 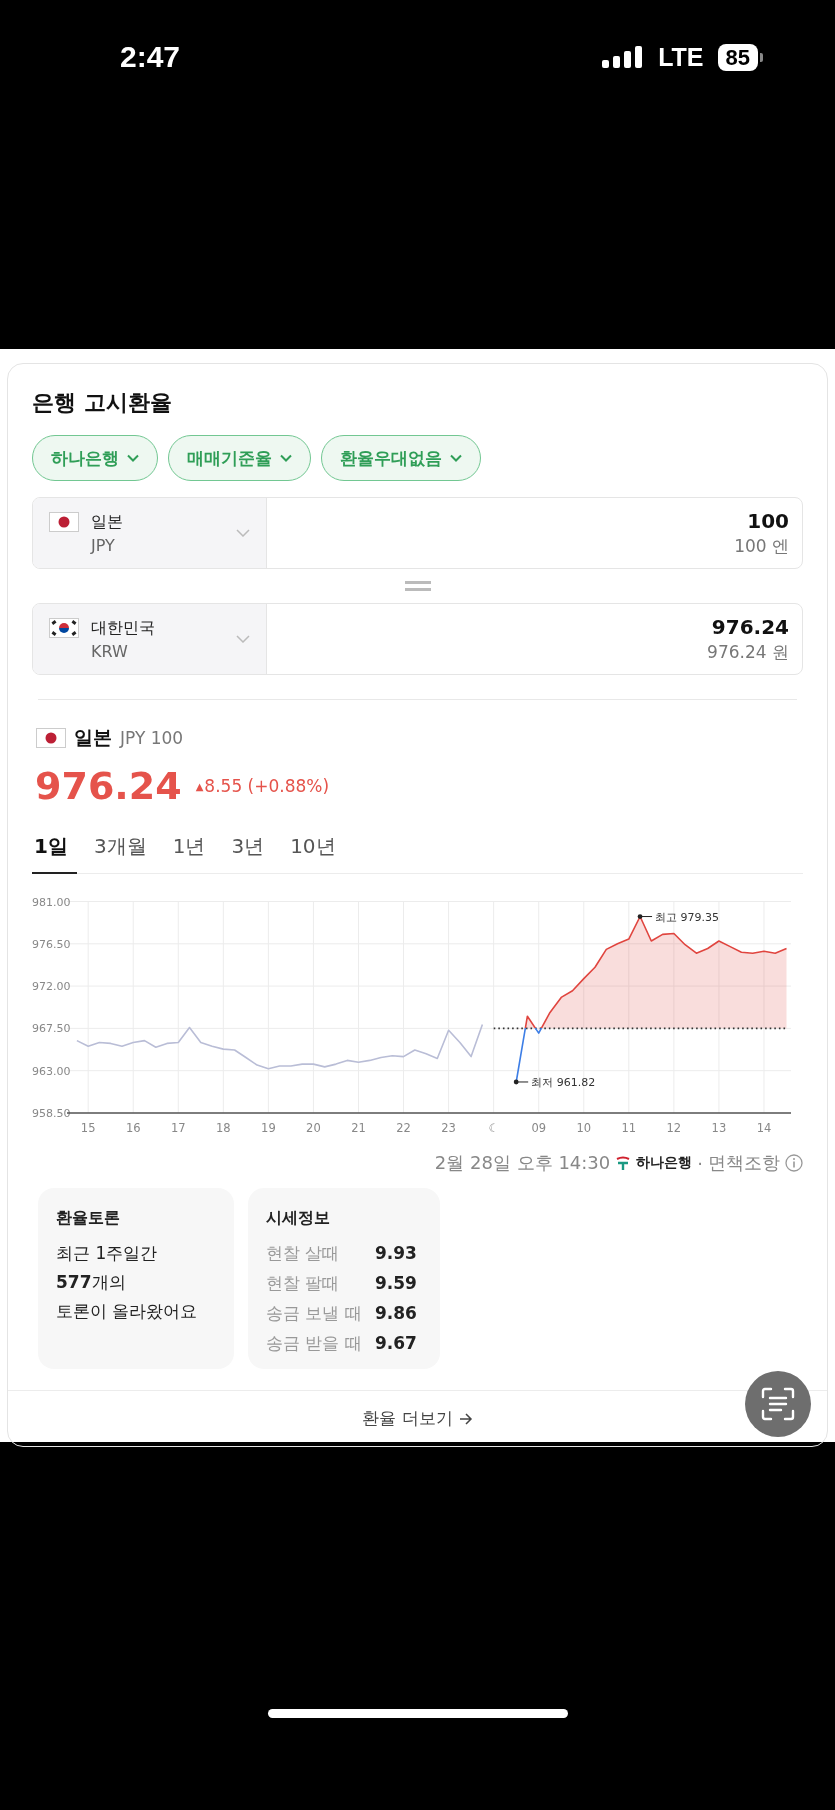 What do you see at coordinates (108, 786) in the screenshot?
I see `exchange-rate: 976.24` at bounding box center [108, 786].